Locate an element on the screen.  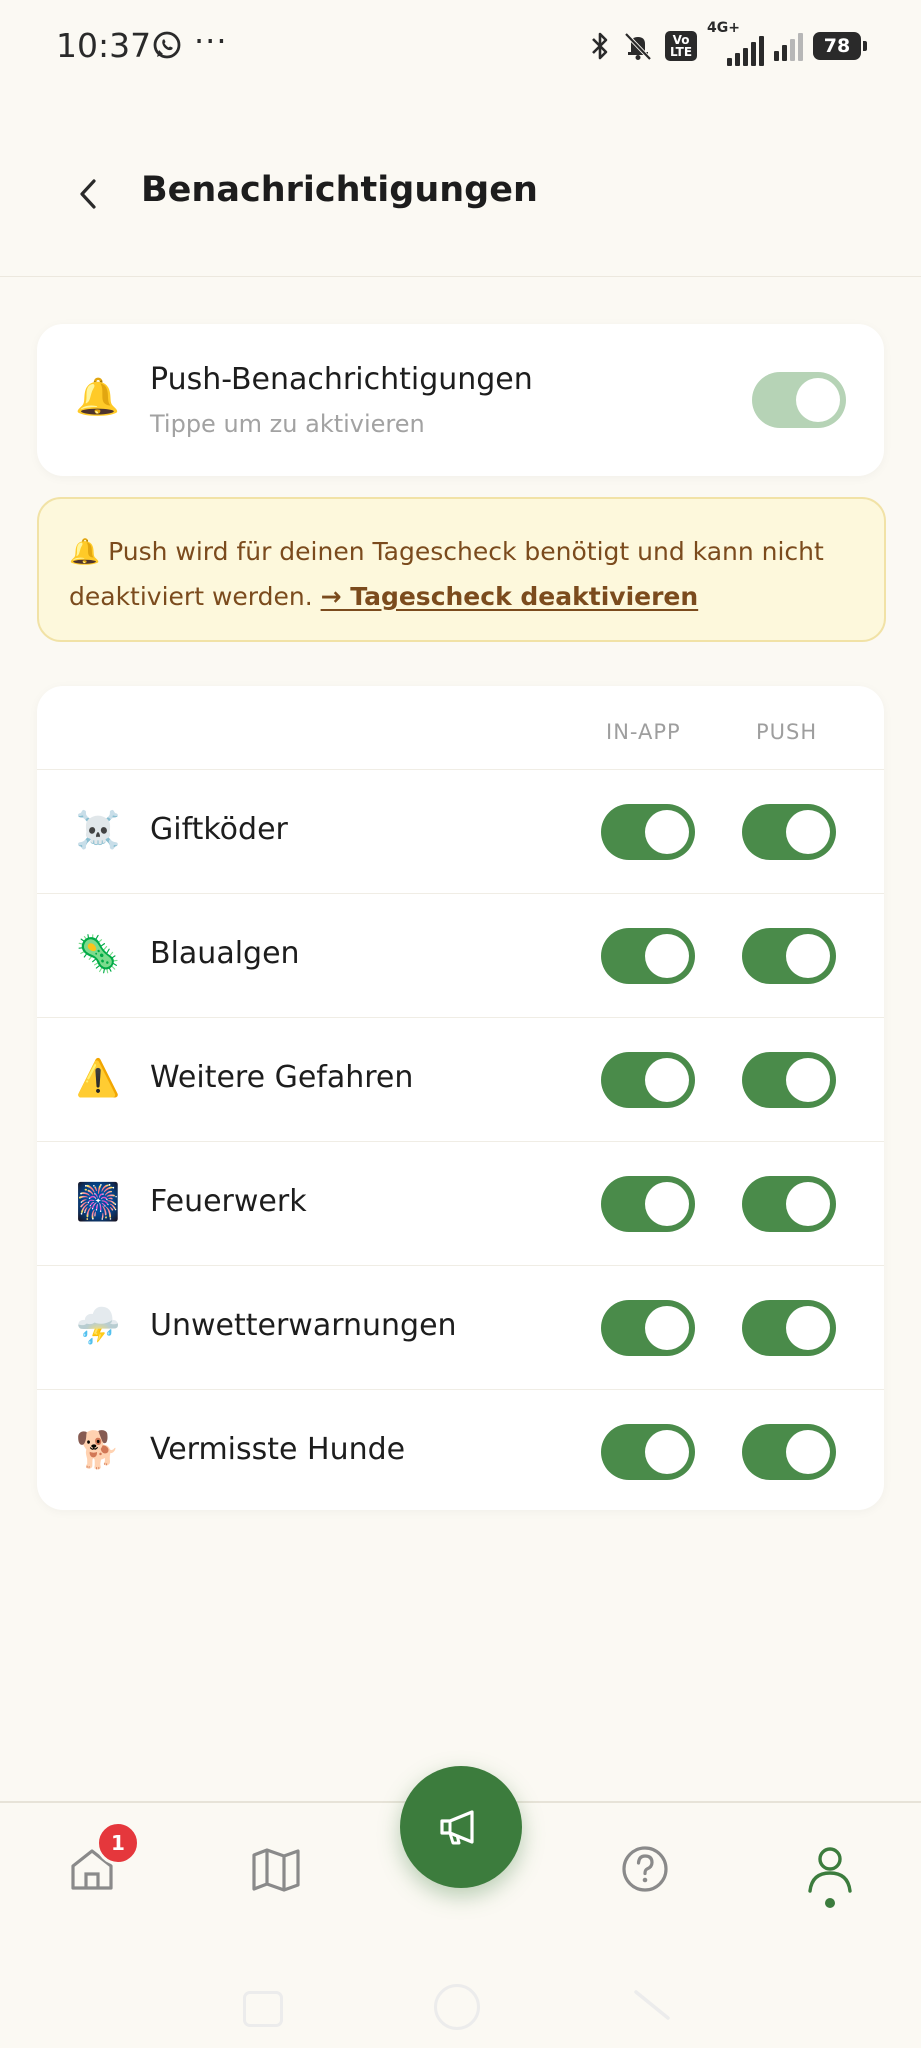
push-title: Push-Benachrichtigungen is located at coordinates (341, 379).